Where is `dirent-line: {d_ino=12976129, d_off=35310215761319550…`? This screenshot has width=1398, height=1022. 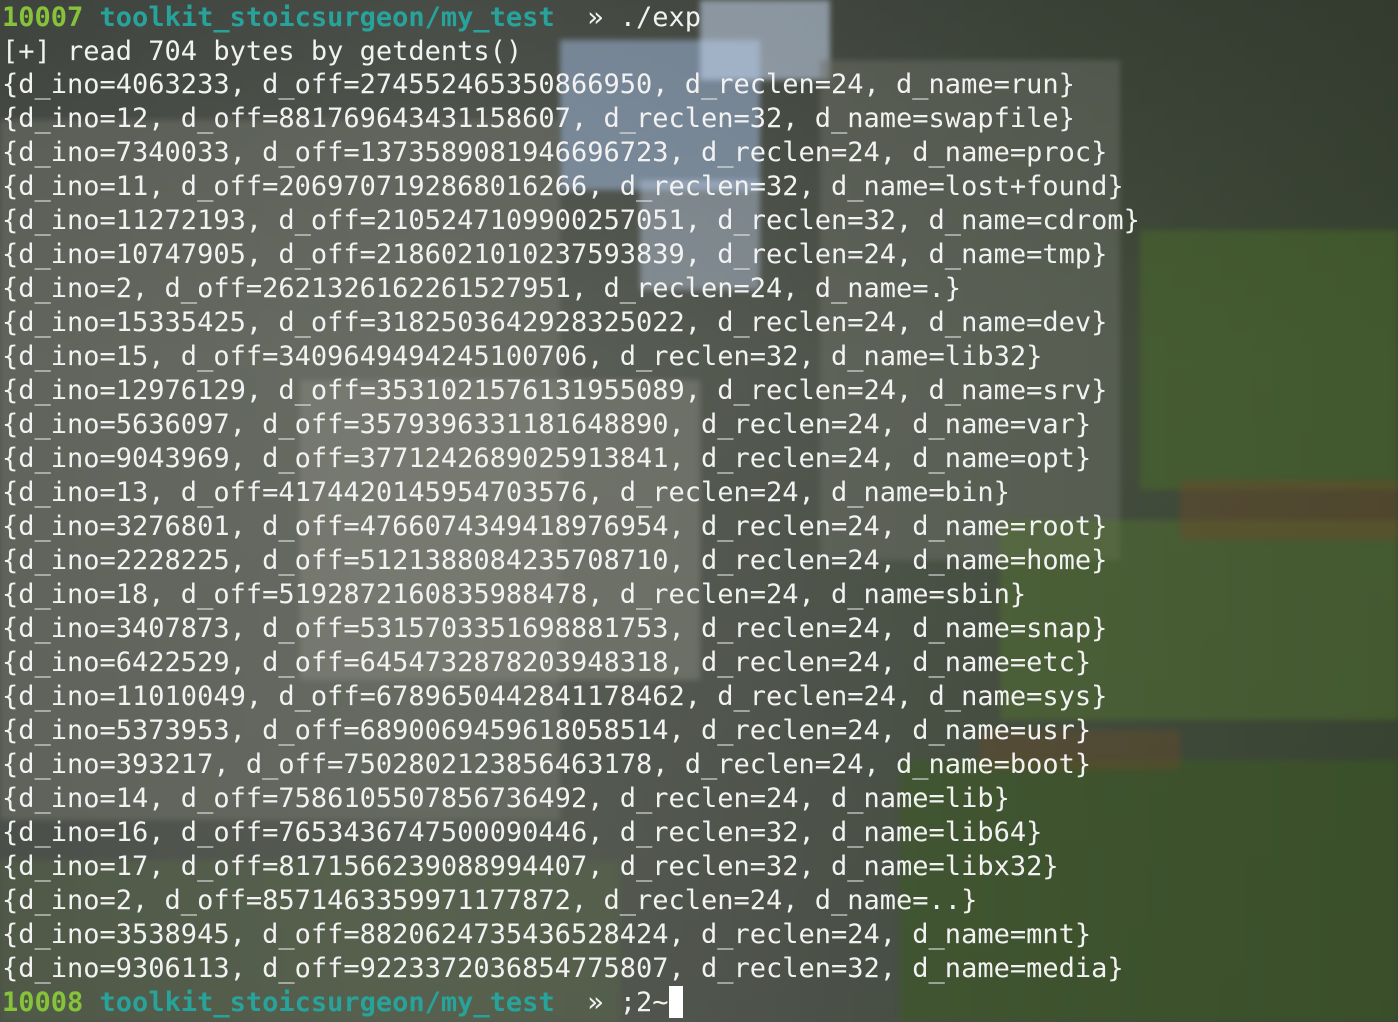 dirent-line: {d_ino=12976129, d_off=35310215761319550… is located at coordinates (555, 390).